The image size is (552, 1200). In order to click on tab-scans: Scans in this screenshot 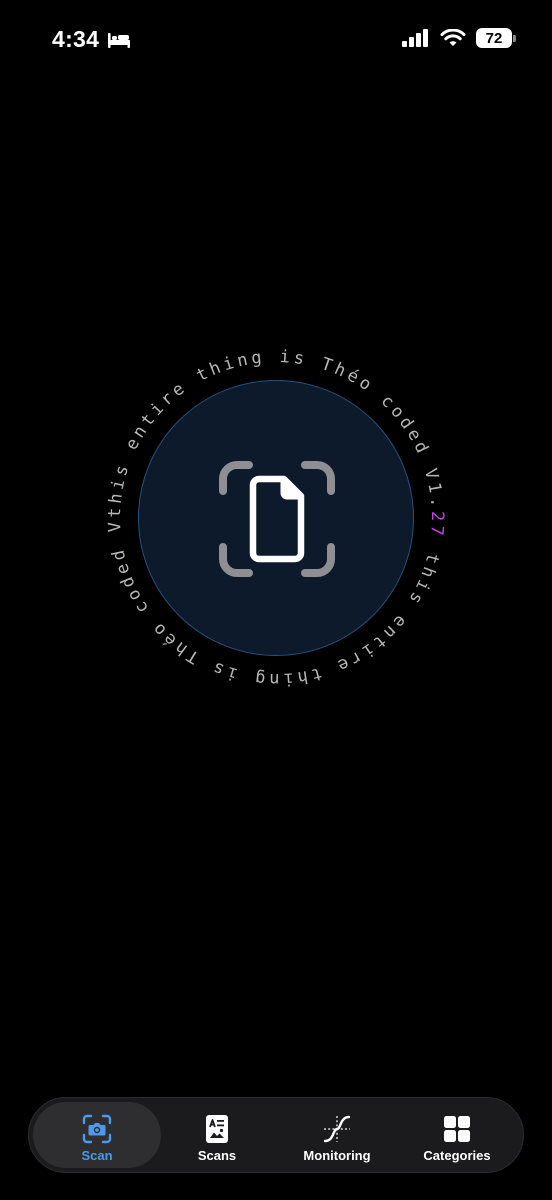, I will do `click(217, 1135)`.